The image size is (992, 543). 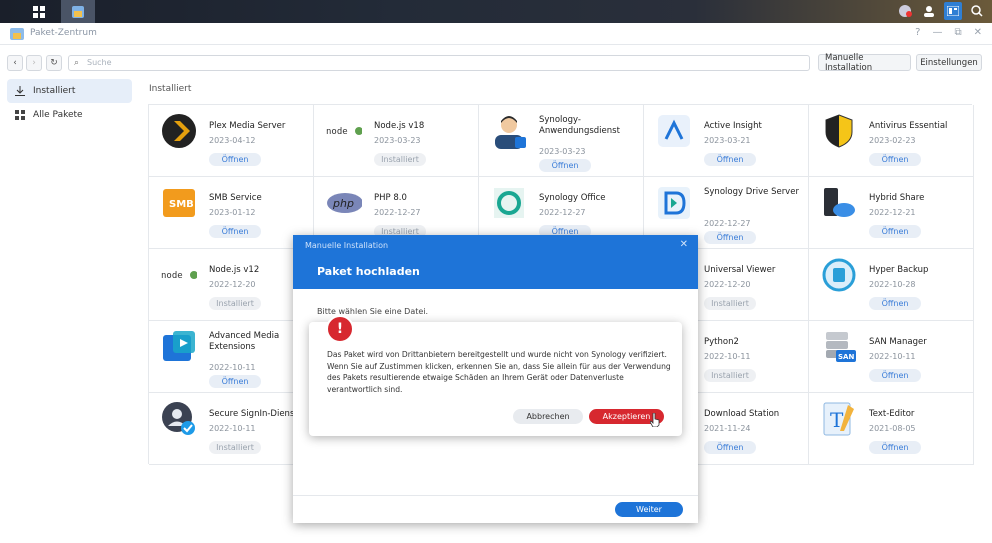 I want to click on package-date: 2021-11-24, so click(x=727, y=428).